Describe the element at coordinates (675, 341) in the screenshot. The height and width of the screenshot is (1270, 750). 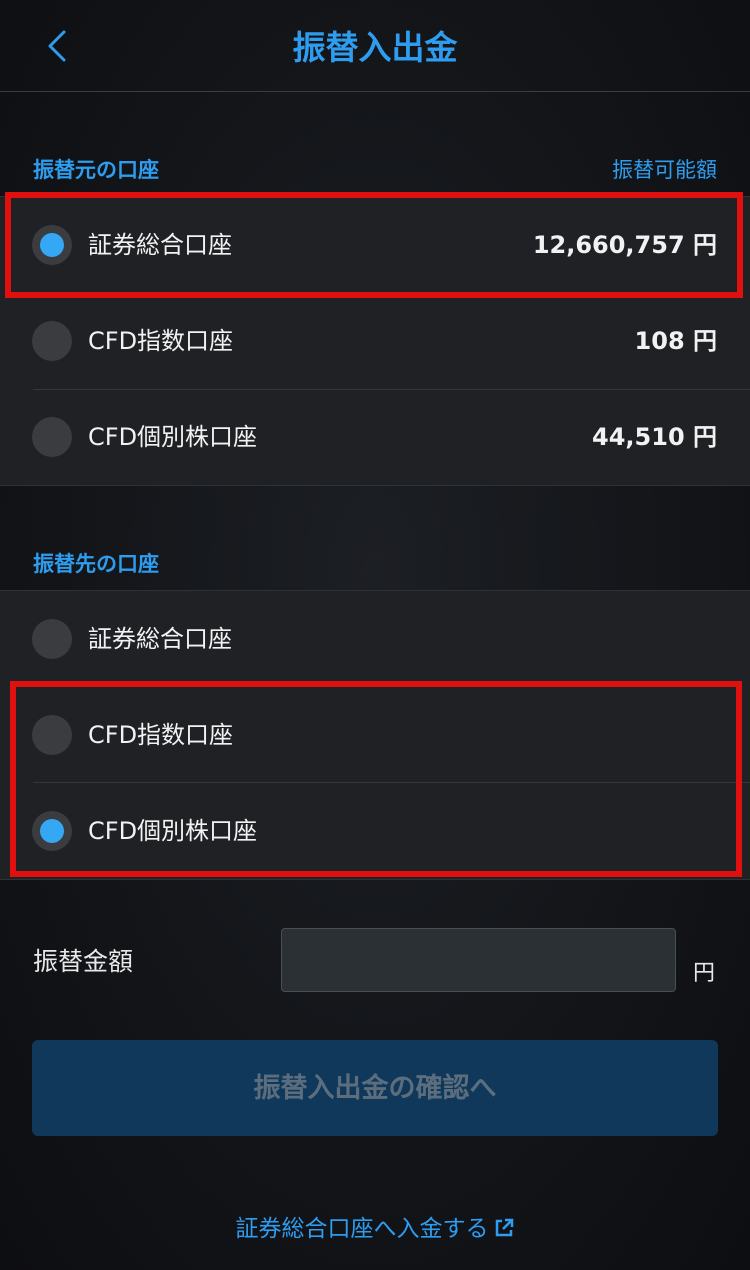
I see `account-balance: 108 円` at that location.